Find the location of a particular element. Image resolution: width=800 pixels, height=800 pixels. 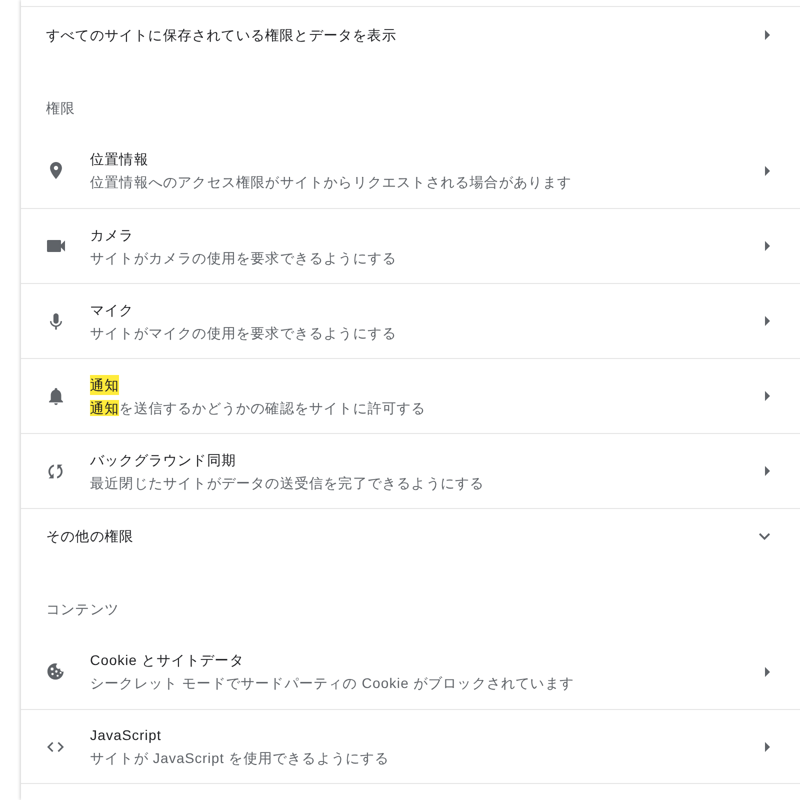

setting-row: バックグラウンド同期 最近閉じたサイトがデータの送受信を完了できるようにする is located at coordinates (410, 470).